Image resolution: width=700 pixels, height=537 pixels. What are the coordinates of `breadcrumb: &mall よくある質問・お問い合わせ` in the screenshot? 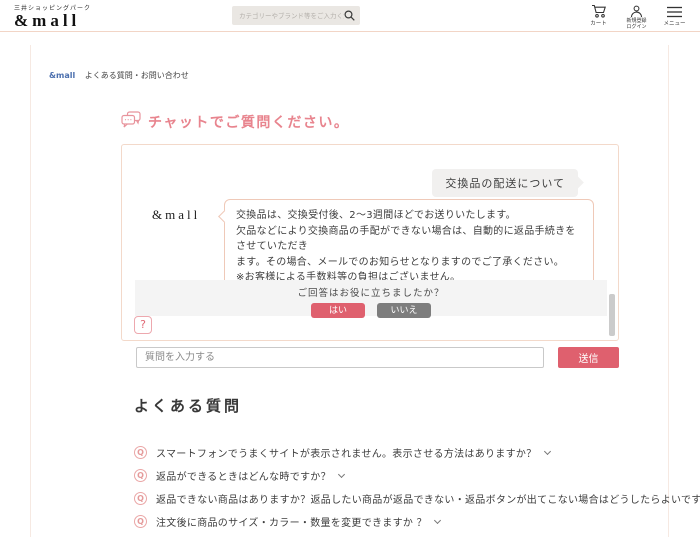 It's located at (349, 63).